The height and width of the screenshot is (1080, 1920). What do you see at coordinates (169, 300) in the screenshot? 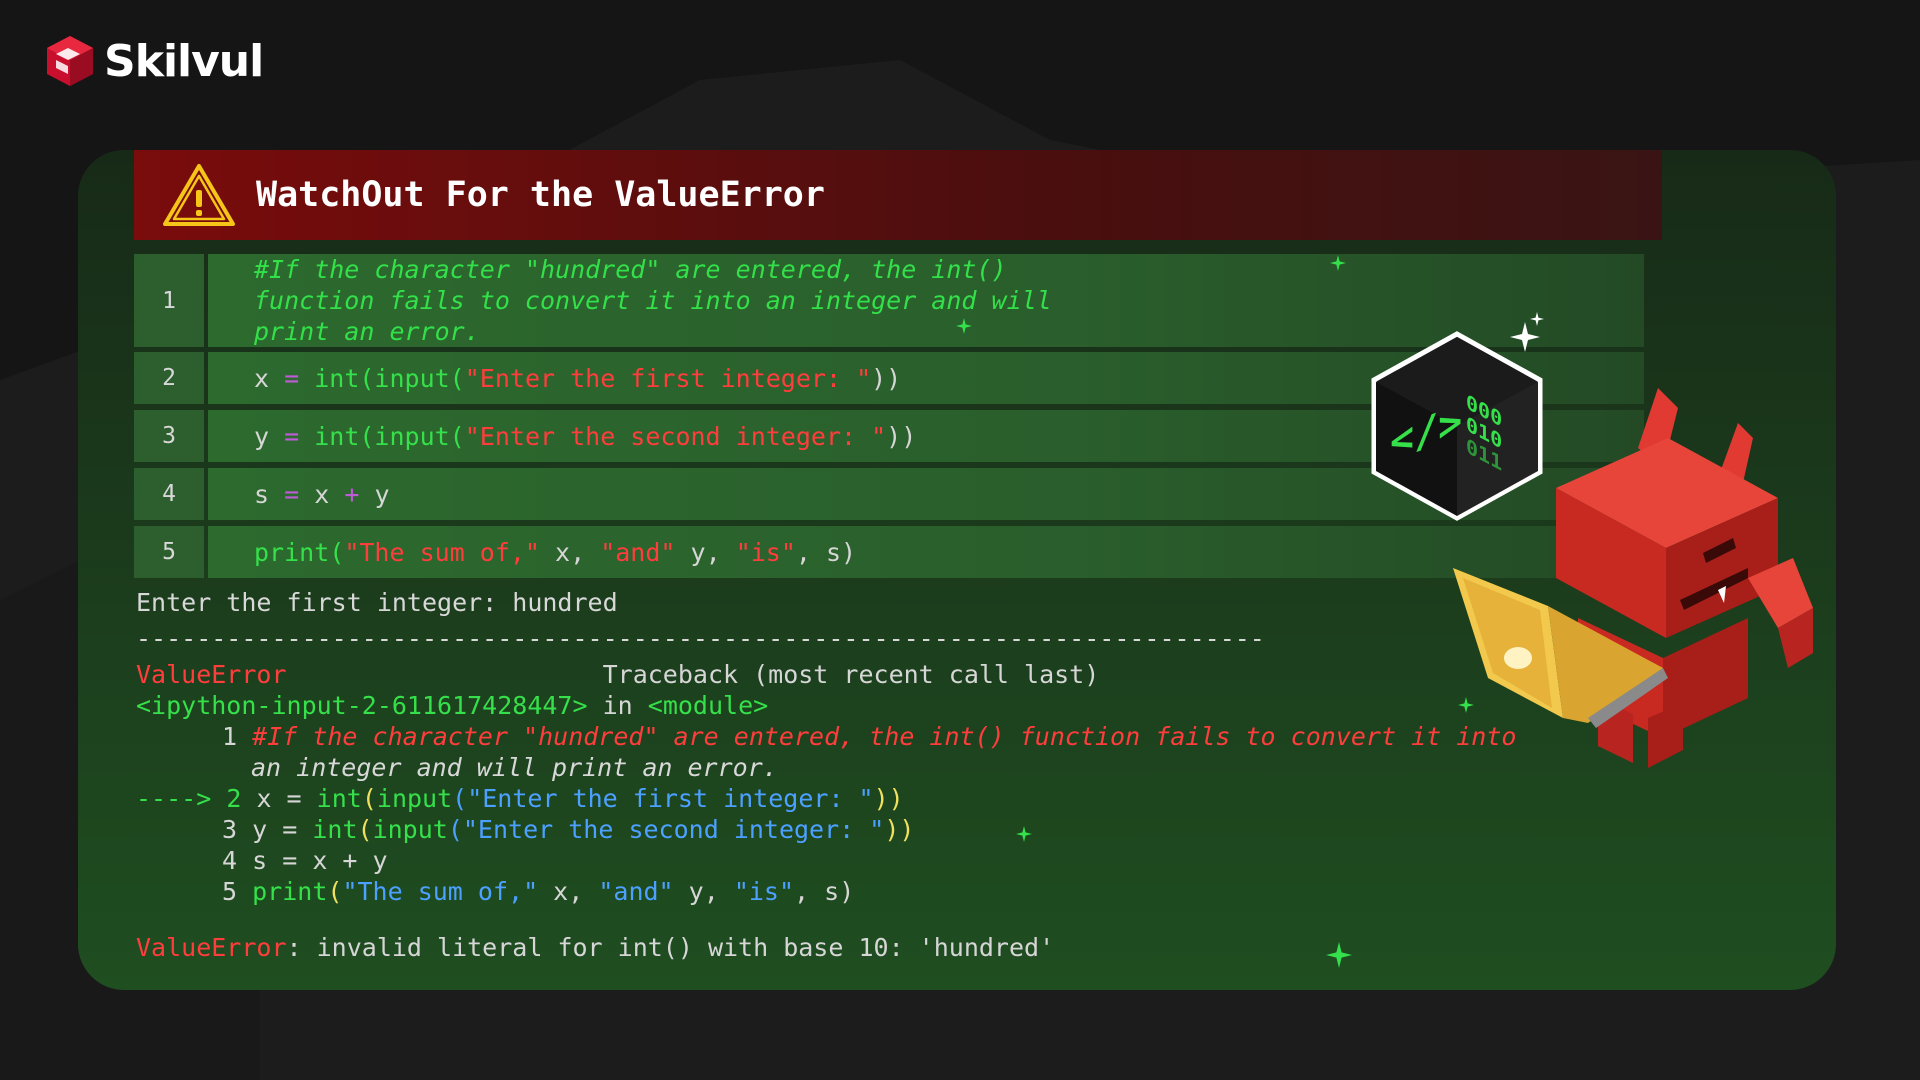
I see `line-number: 1` at bounding box center [169, 300].